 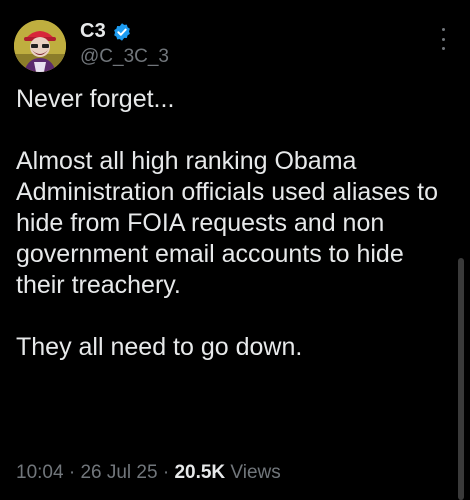 I want to click on author-handle: @C_3C_3, so click(x=124, y=57).